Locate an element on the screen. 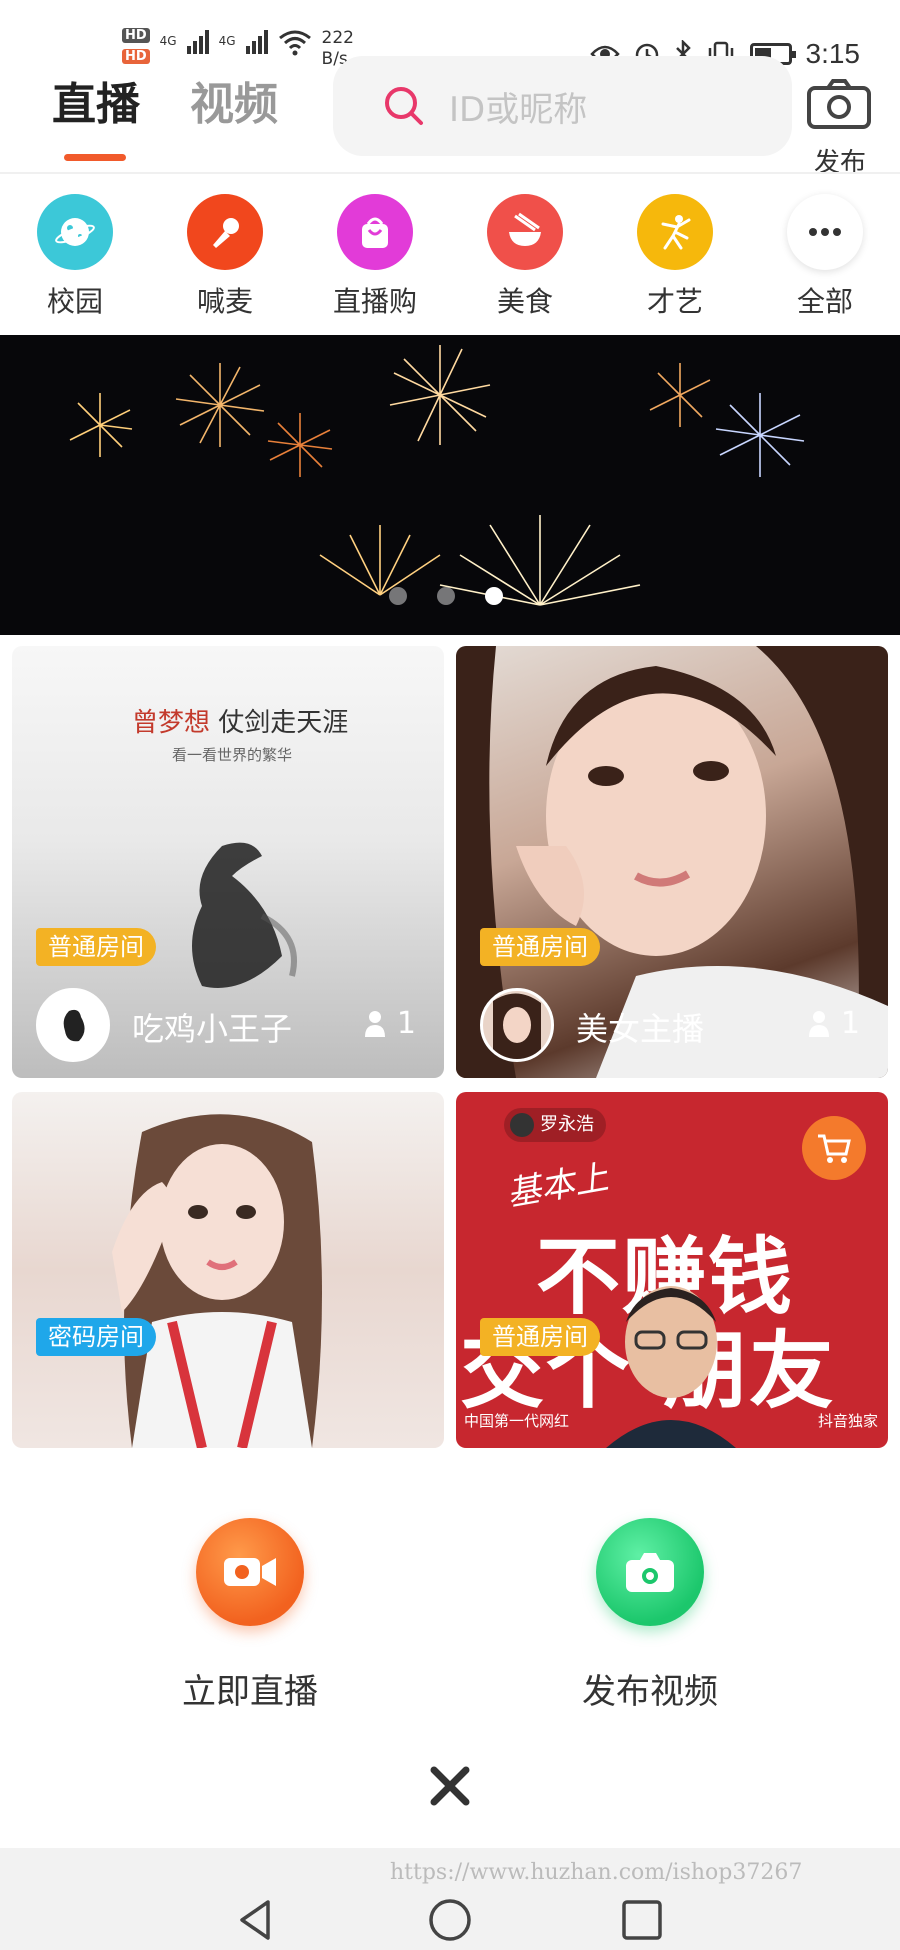 The width and height of the screenshot is (900, 1950). room-card: 曾梦想 仗剑走天涯 看一看世界的繁华 普通房间 吃鸡小王子 1 is located at coordinates (228, 862).